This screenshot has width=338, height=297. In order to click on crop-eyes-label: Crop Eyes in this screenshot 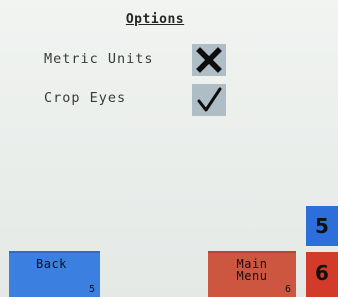, I will do `click(85, 98)`.